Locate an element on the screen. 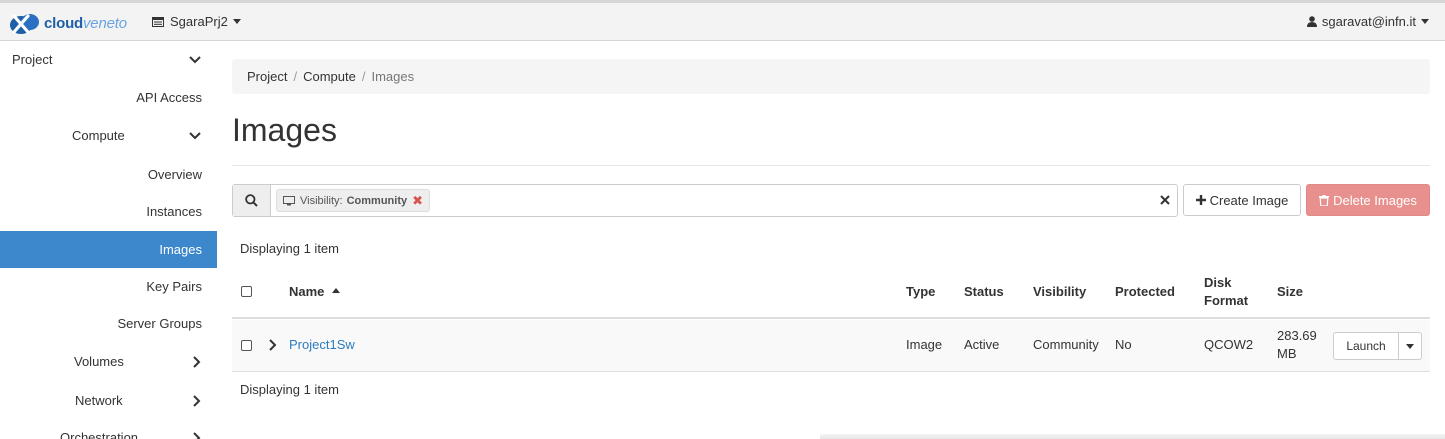 This screenshot has height=439, width=1445. sidebar-item-images: Images is located at coordinates (108, 249).